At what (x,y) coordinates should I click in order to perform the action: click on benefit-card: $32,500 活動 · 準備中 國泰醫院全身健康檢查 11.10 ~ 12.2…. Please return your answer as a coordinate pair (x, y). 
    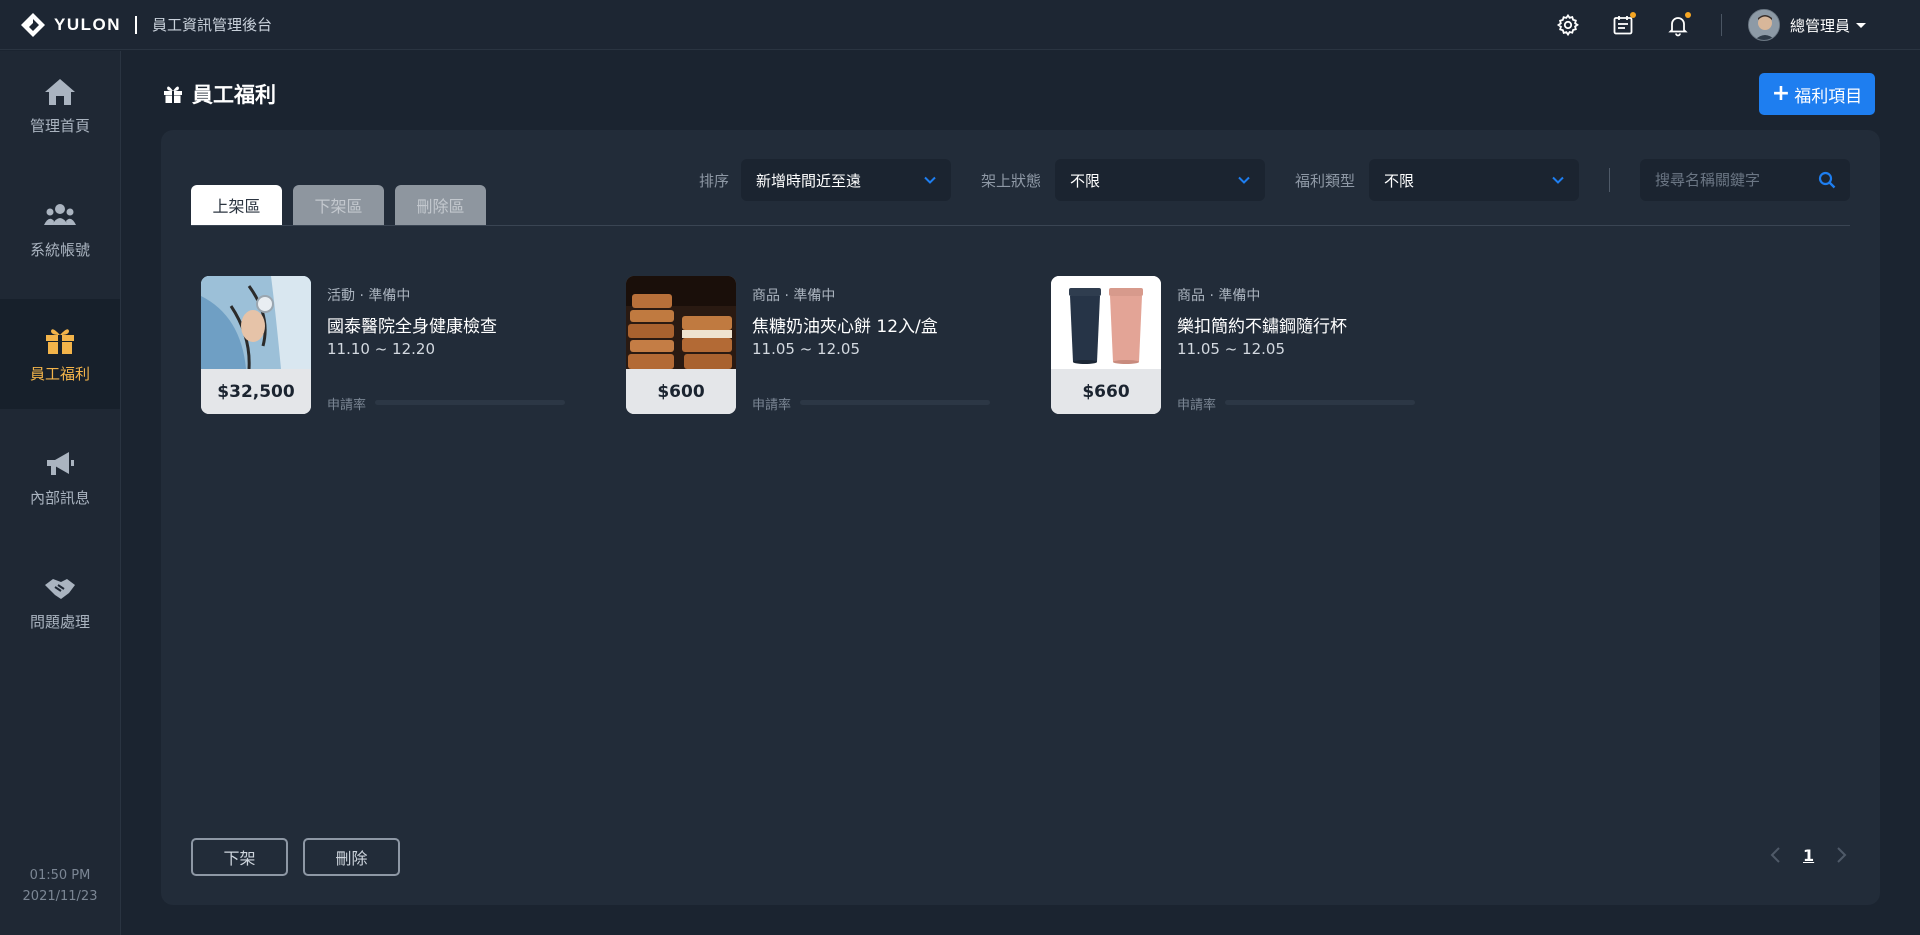
    Looking at the image, I should click on (386, 345).